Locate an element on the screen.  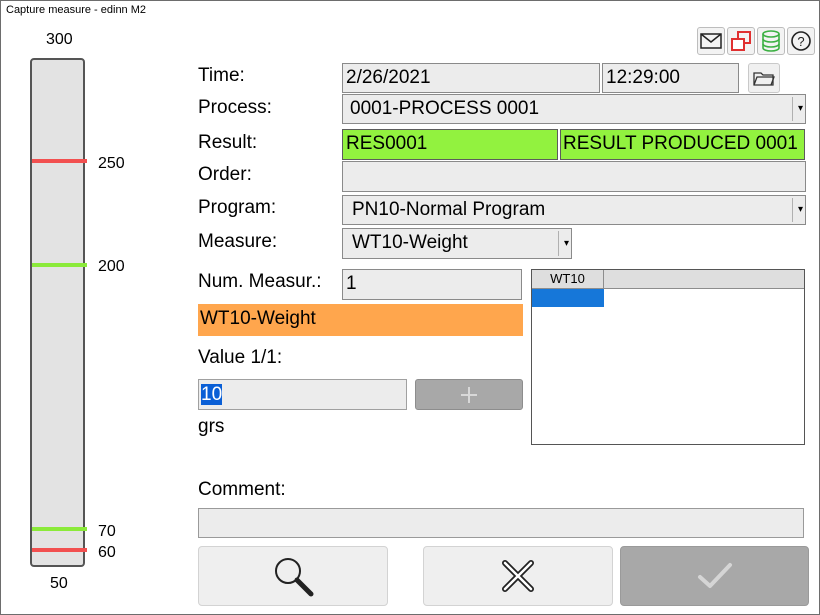
plus-icon is located at coordinates (469, 394).